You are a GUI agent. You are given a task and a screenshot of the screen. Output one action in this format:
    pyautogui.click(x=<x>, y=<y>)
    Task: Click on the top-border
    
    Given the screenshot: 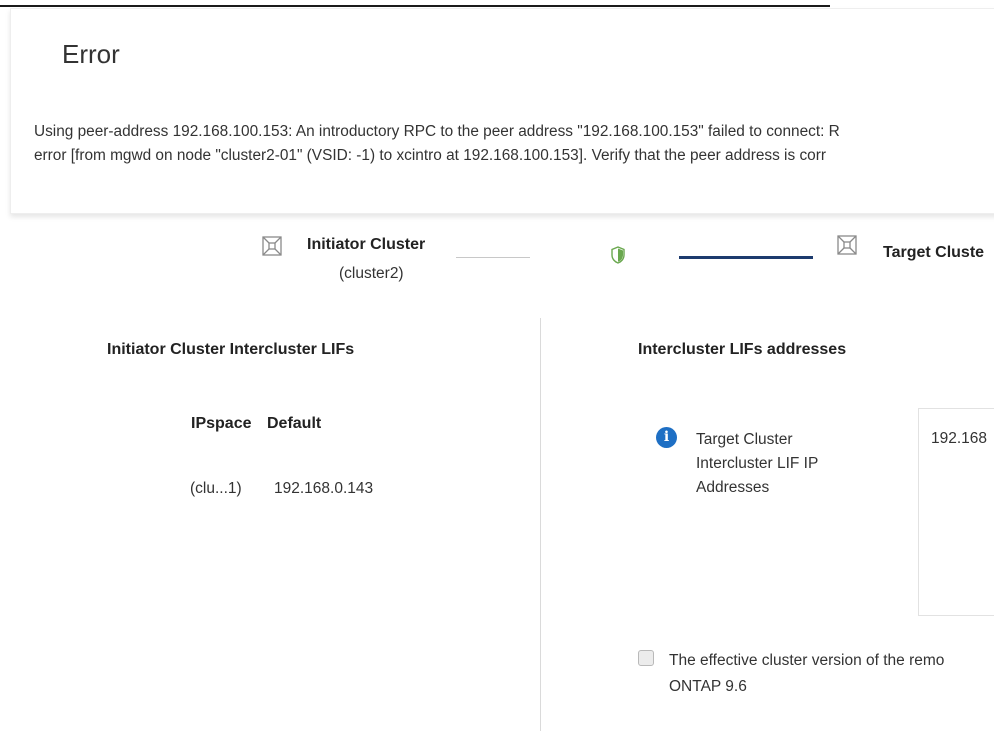 What is the action you would take?
    pyautogui.click(x=415, y=6)
    